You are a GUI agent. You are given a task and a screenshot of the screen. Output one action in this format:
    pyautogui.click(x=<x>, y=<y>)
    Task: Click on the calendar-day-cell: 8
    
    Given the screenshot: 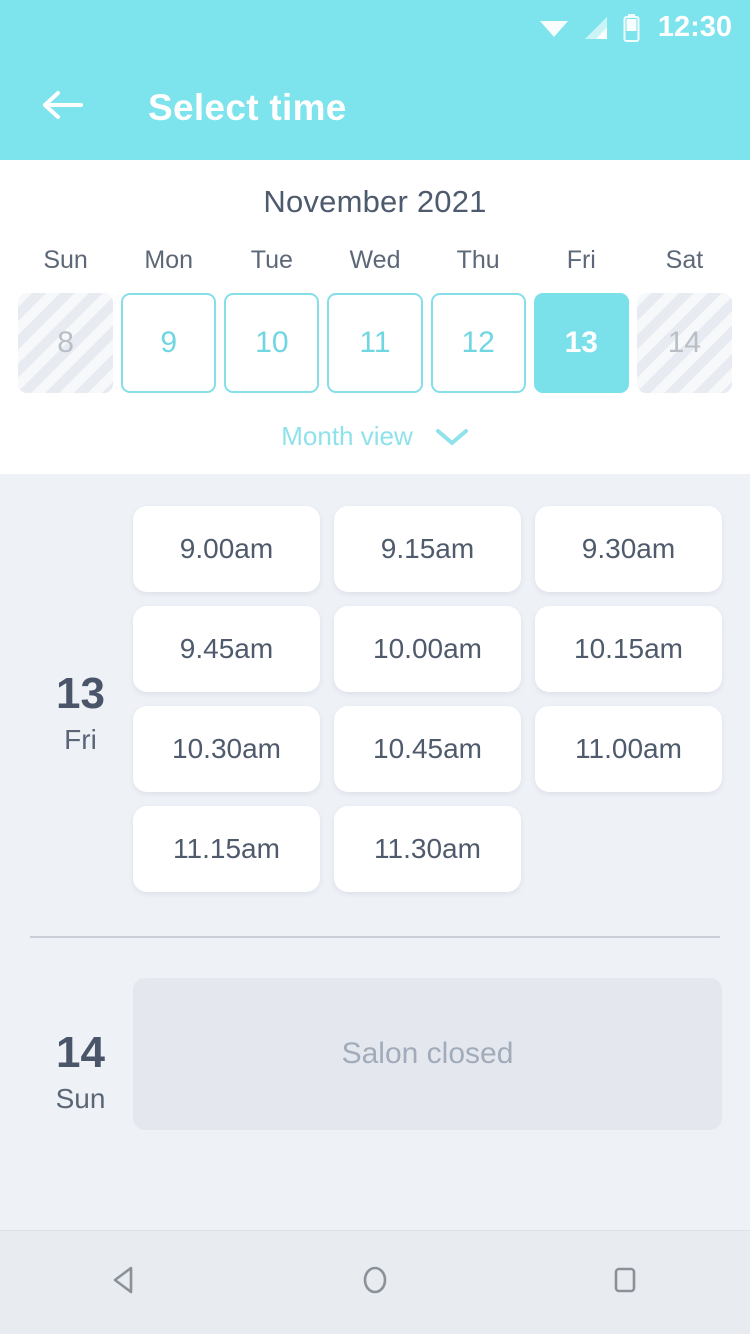 What is the action you would take?
    pyautogui.click(x=66, y=343)
    